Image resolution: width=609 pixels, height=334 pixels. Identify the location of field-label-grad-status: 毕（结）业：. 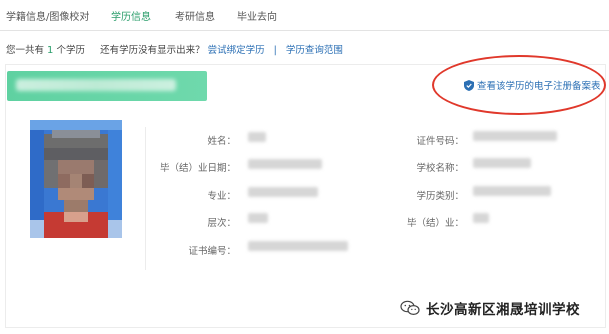
(435, 223).